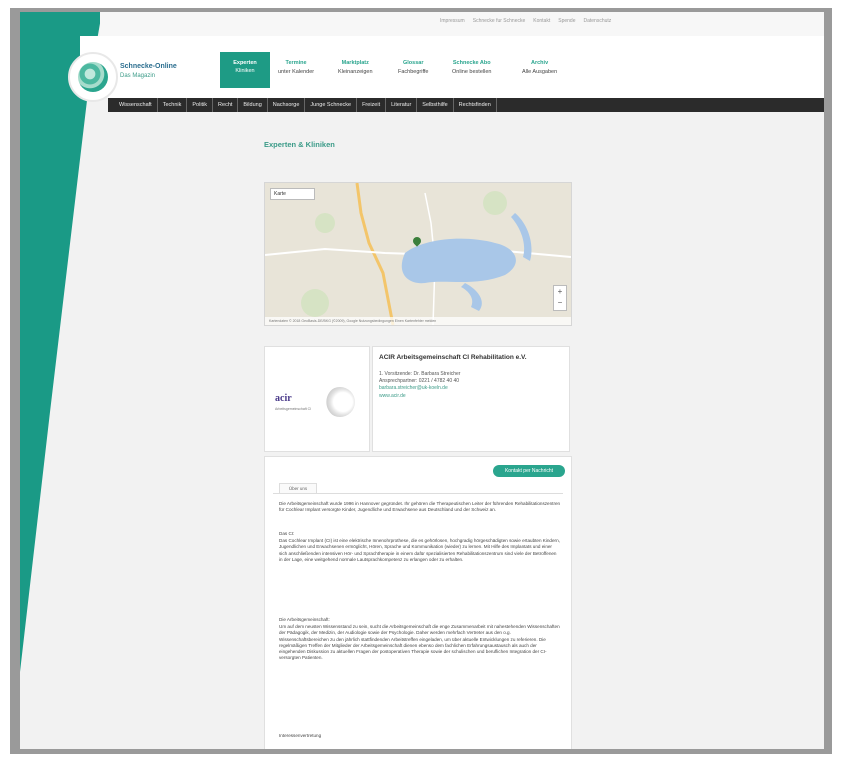 The image size is (841, 762). I want to click on nav-item-glossar: Glossar Fachbegriffe, so click(413, 67).